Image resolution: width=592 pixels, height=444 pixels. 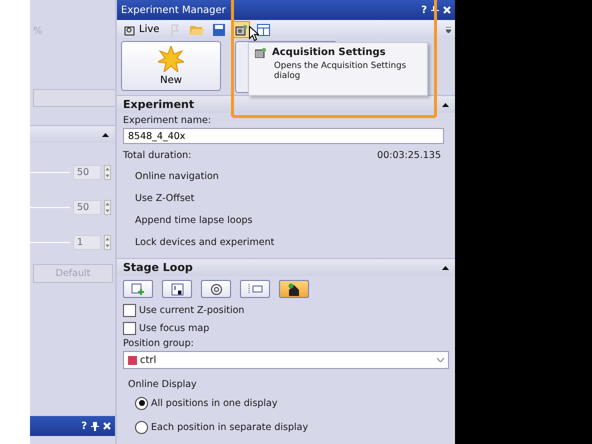 I want to click on new-button: New, so click(x=171, y=66).